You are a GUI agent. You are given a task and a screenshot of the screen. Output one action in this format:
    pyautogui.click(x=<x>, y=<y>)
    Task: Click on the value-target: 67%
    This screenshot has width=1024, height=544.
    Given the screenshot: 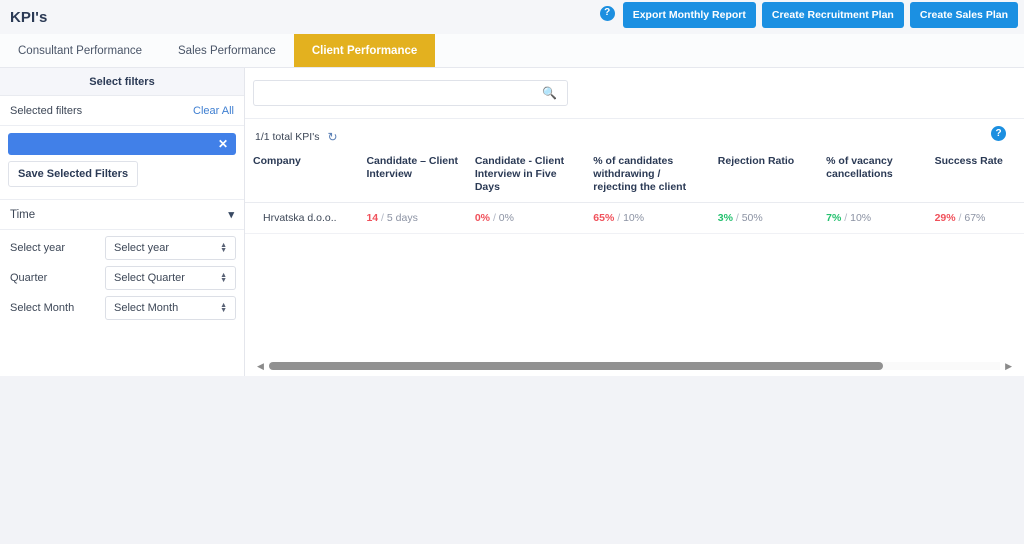 What is the action you would take?
    pyautogui.click(x=975, y=218)
    